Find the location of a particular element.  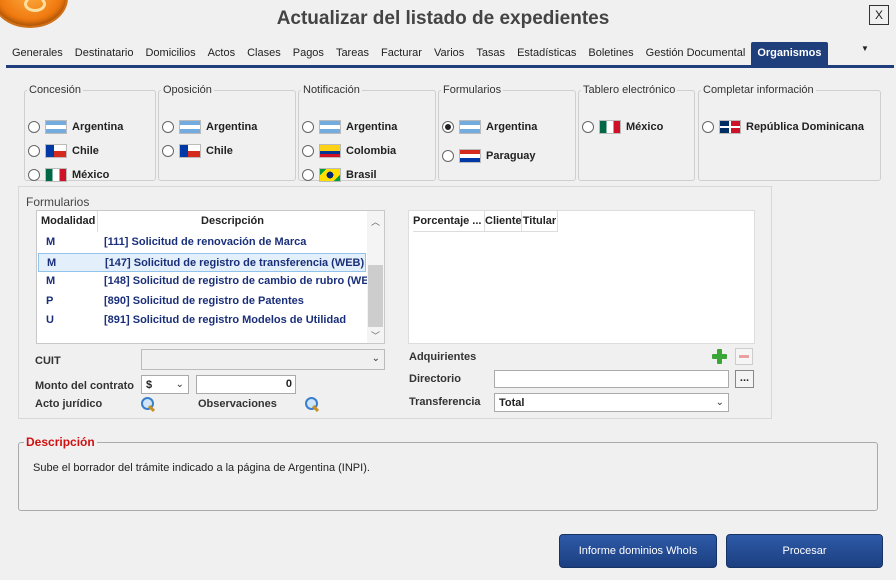

option-brasil: Brasil is located at coordinates (339, 175).